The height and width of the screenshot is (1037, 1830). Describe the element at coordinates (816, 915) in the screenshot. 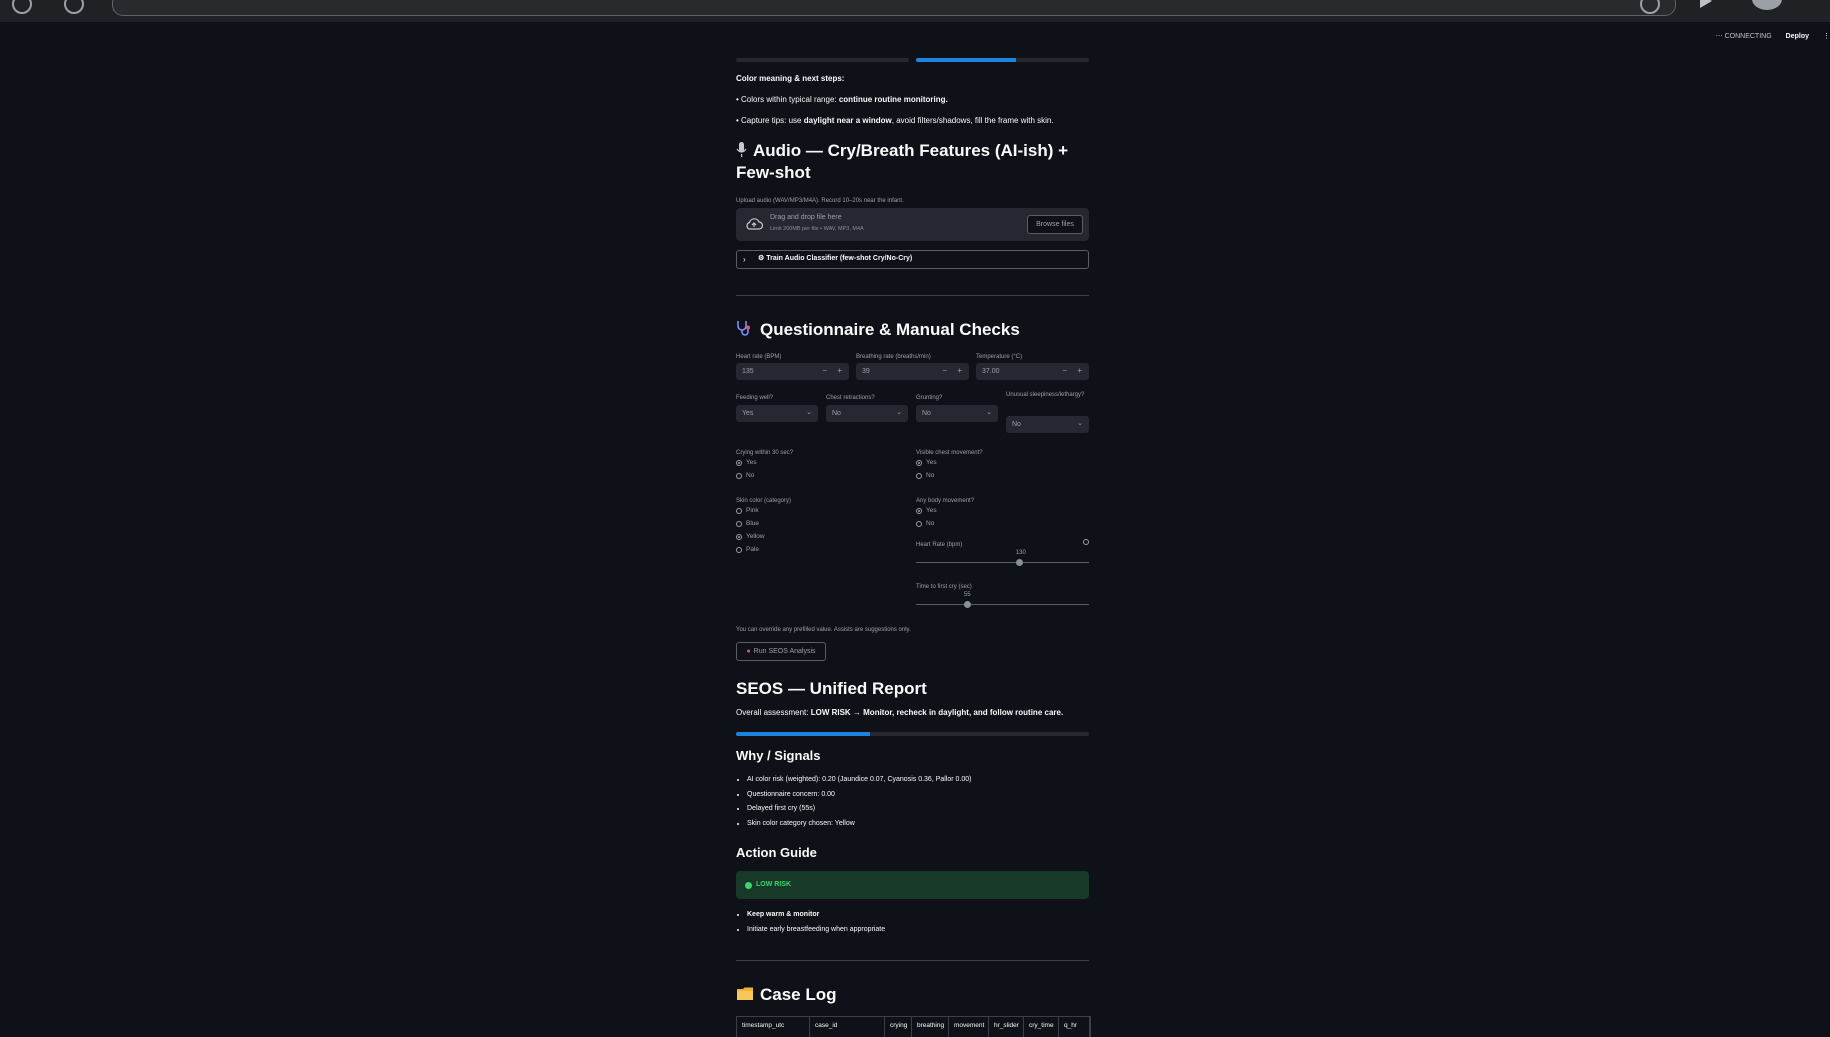

I see `list-item: Keep warm & monitor` at that location.